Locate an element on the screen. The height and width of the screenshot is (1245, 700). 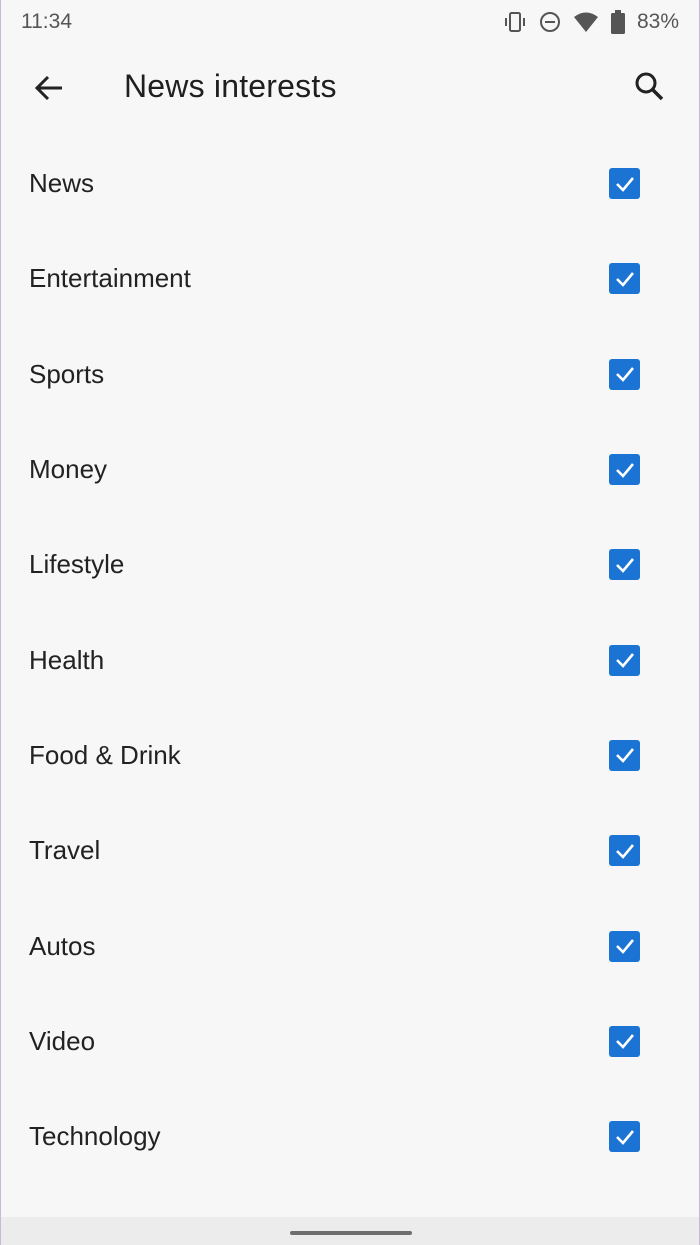
interest-label: Travel is located at coordinates (65, 850).